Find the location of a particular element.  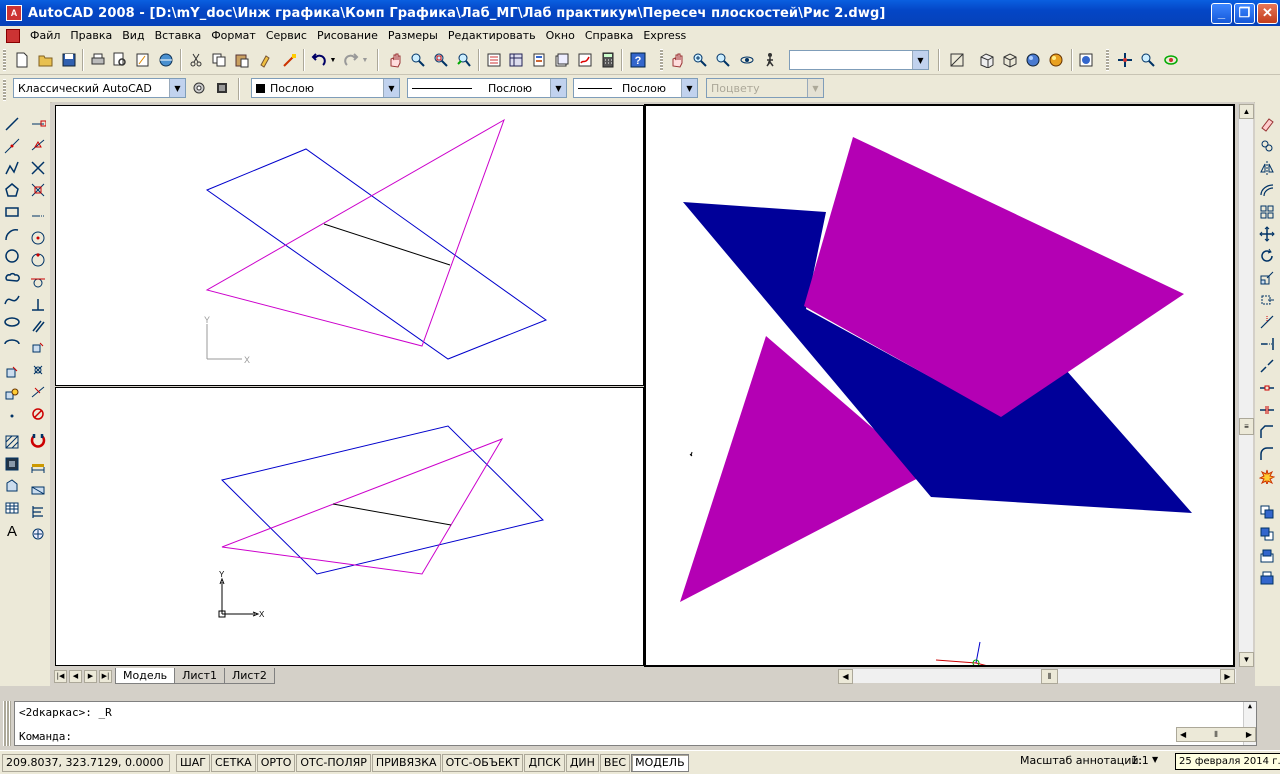

snap-node-icon is located at coordinates (38, 370).